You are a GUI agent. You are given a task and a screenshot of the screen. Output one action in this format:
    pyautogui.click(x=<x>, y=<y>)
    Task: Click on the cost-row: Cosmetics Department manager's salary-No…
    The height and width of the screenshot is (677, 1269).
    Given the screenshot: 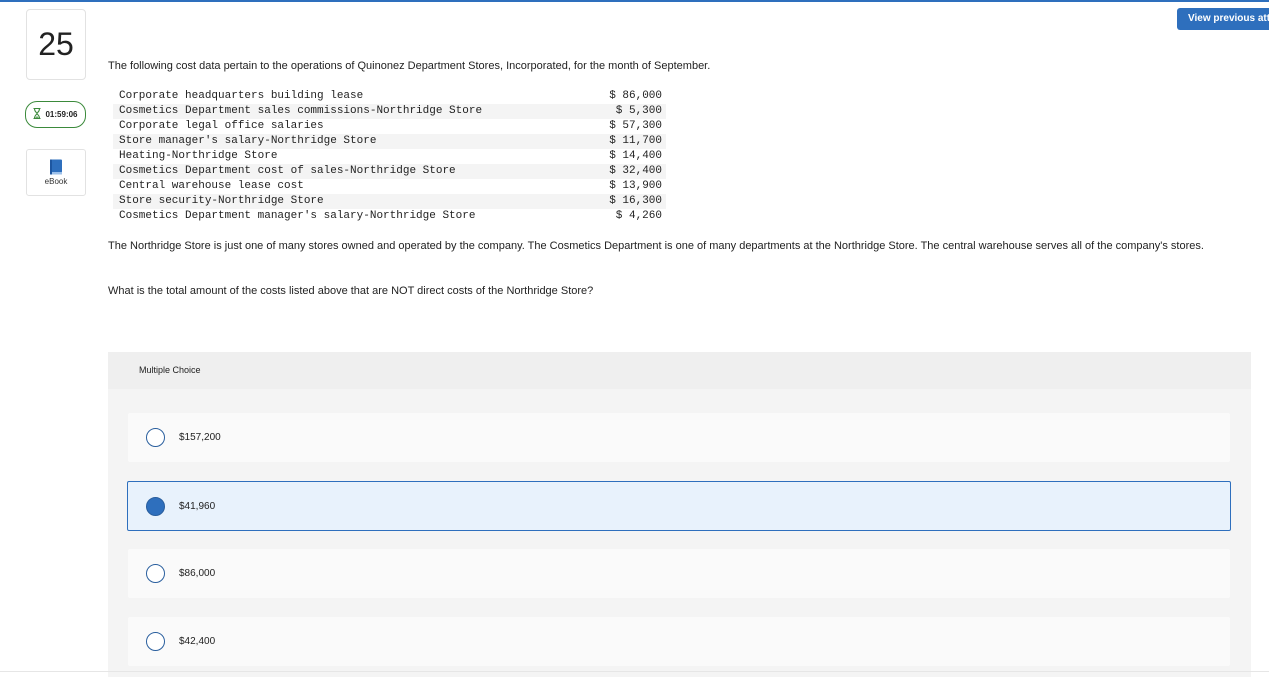 What is the action you would take?
    pyautogui.click(x=389, y=216)
    